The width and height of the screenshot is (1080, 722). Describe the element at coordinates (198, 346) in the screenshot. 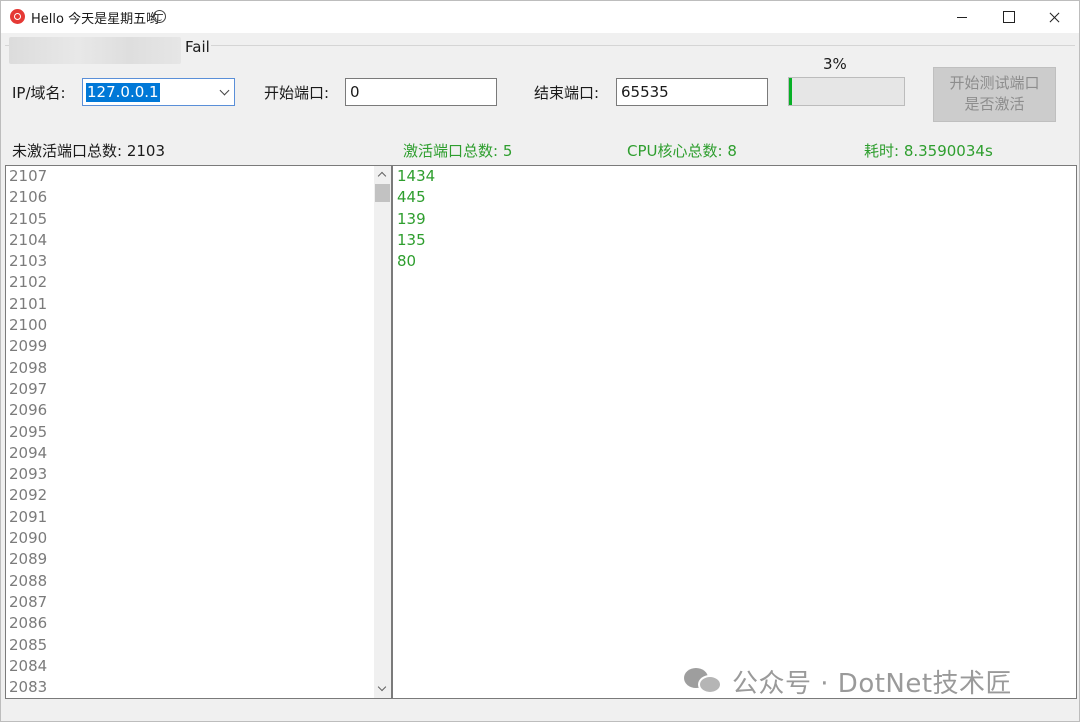

I see `inactive-port-item: 2099` at that location.